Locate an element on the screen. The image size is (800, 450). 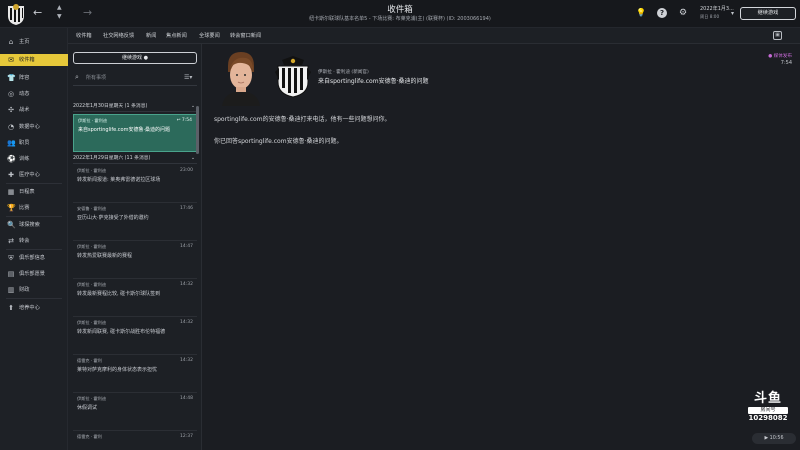
sidebar-item-schedule: ▦ 日程表 is located at coordinates (34, 192).